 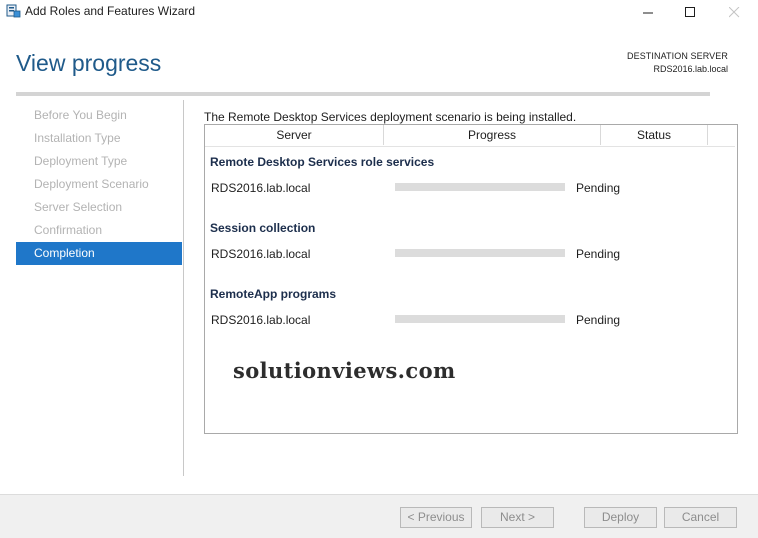 I want to click on group-title-session-collection: Session collection, so click(x=263, y=228).